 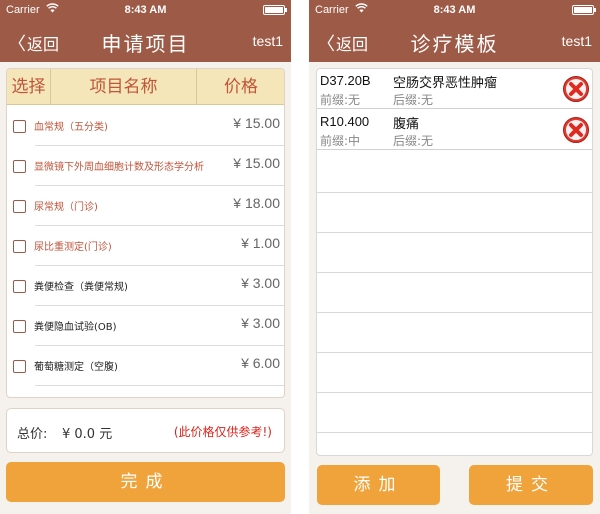 What do you see at coordinates (145, 366) in the screenshot?
I see `table-row: 葡萄糖测定（空腹) ¥ 6.00` at bounding box center [145, 366].